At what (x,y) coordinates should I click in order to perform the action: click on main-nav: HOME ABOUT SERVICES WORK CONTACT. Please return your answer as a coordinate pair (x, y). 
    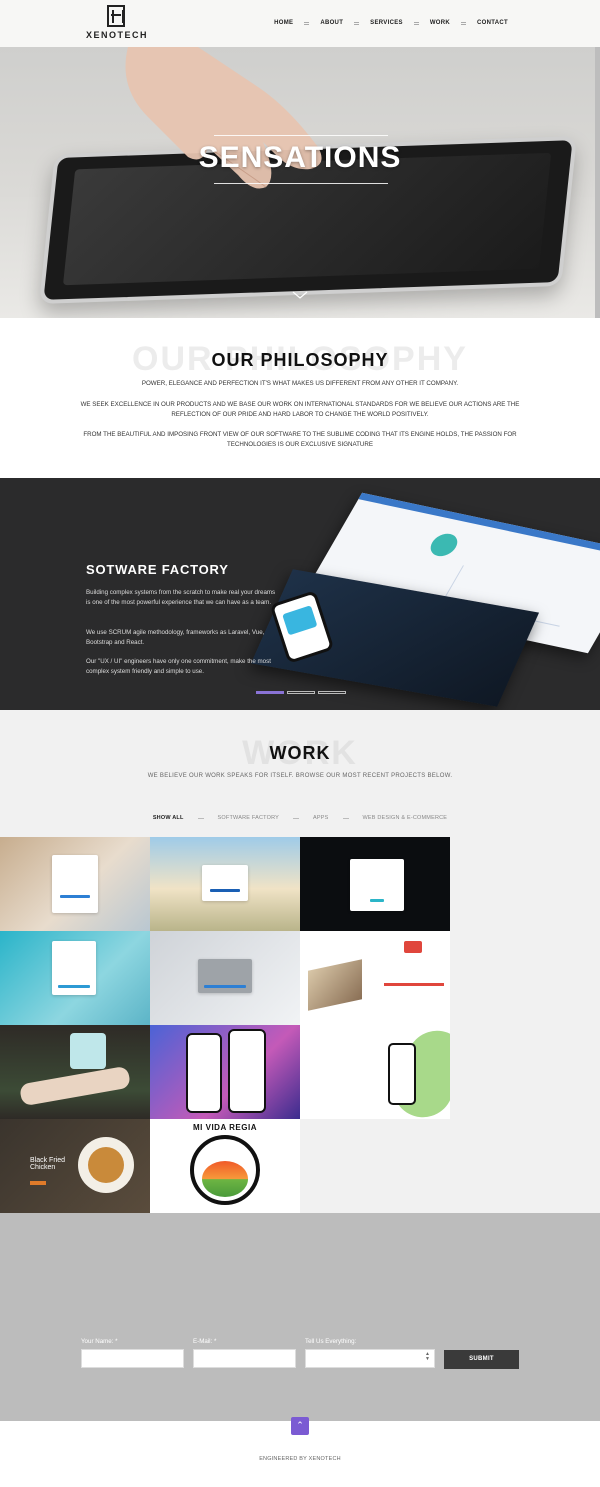
    Looking at the image, I should click on (391, 23).